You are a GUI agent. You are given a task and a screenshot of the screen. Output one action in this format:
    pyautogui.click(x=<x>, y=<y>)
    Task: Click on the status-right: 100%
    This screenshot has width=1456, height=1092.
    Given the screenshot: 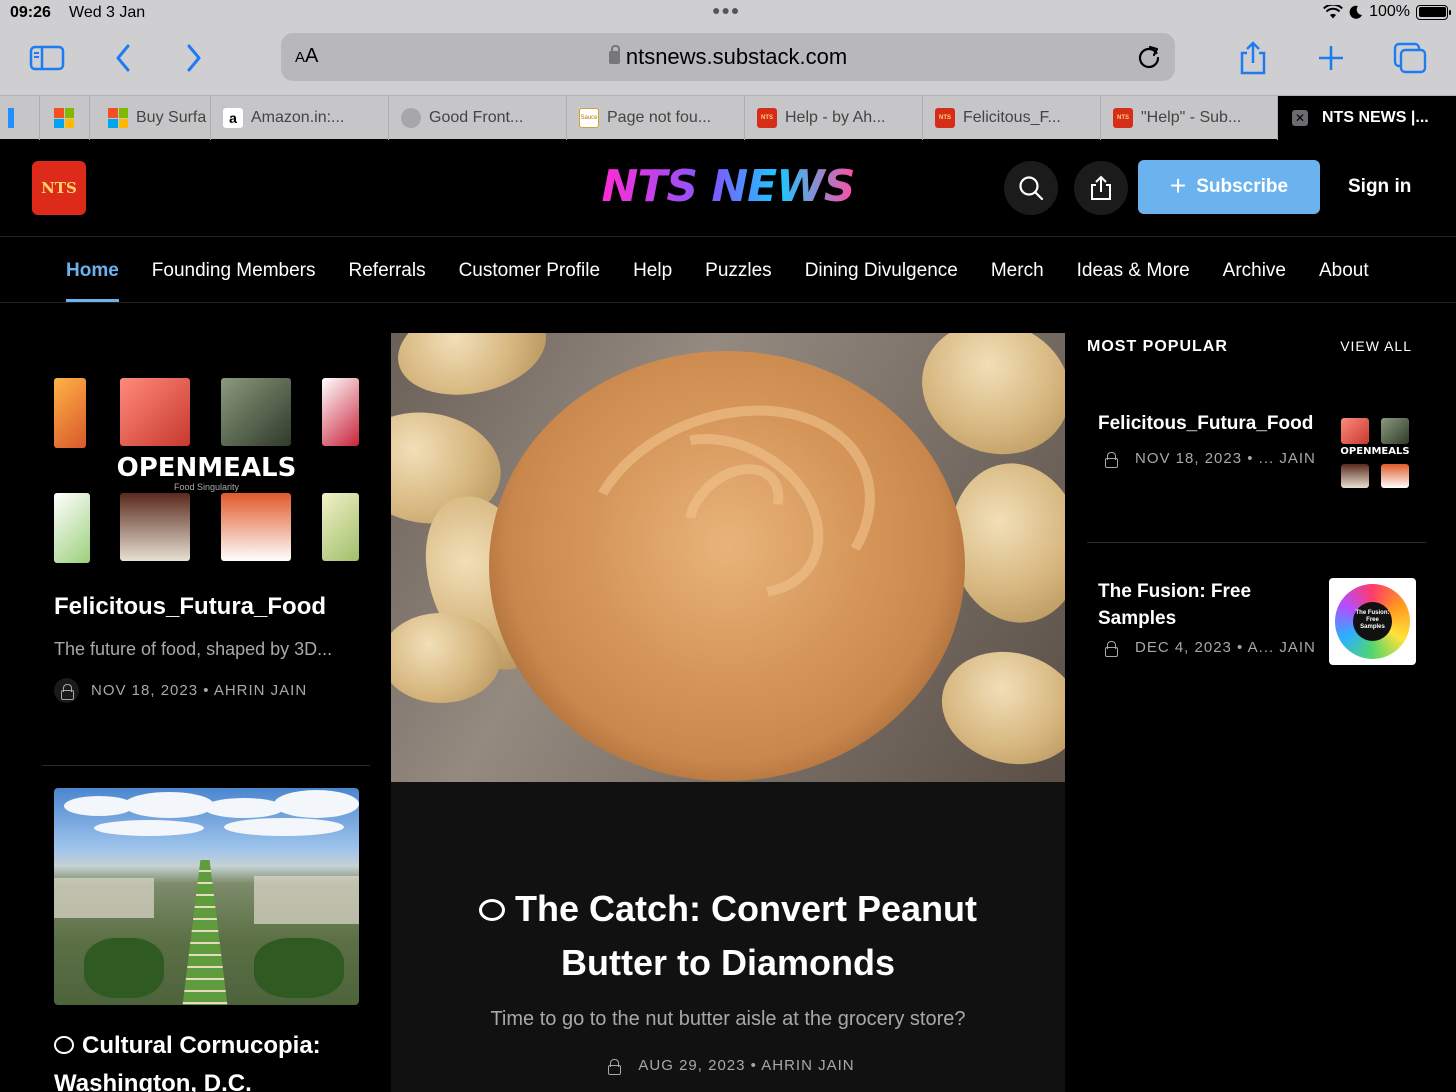 What is the action you would take?
    pyautogui.click(x=1387, y=12)
    